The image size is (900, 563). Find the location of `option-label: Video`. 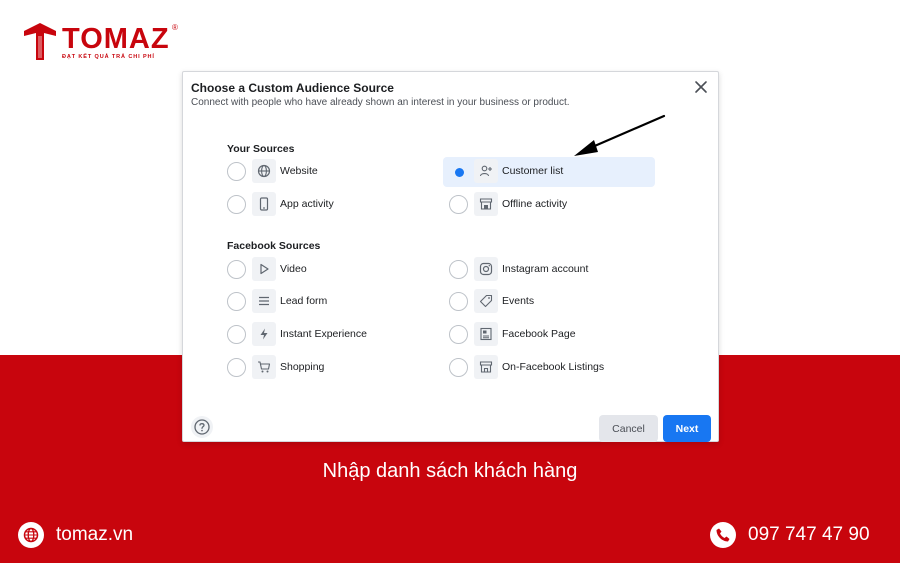

option-label: Video is located at coordinates (293, 269).